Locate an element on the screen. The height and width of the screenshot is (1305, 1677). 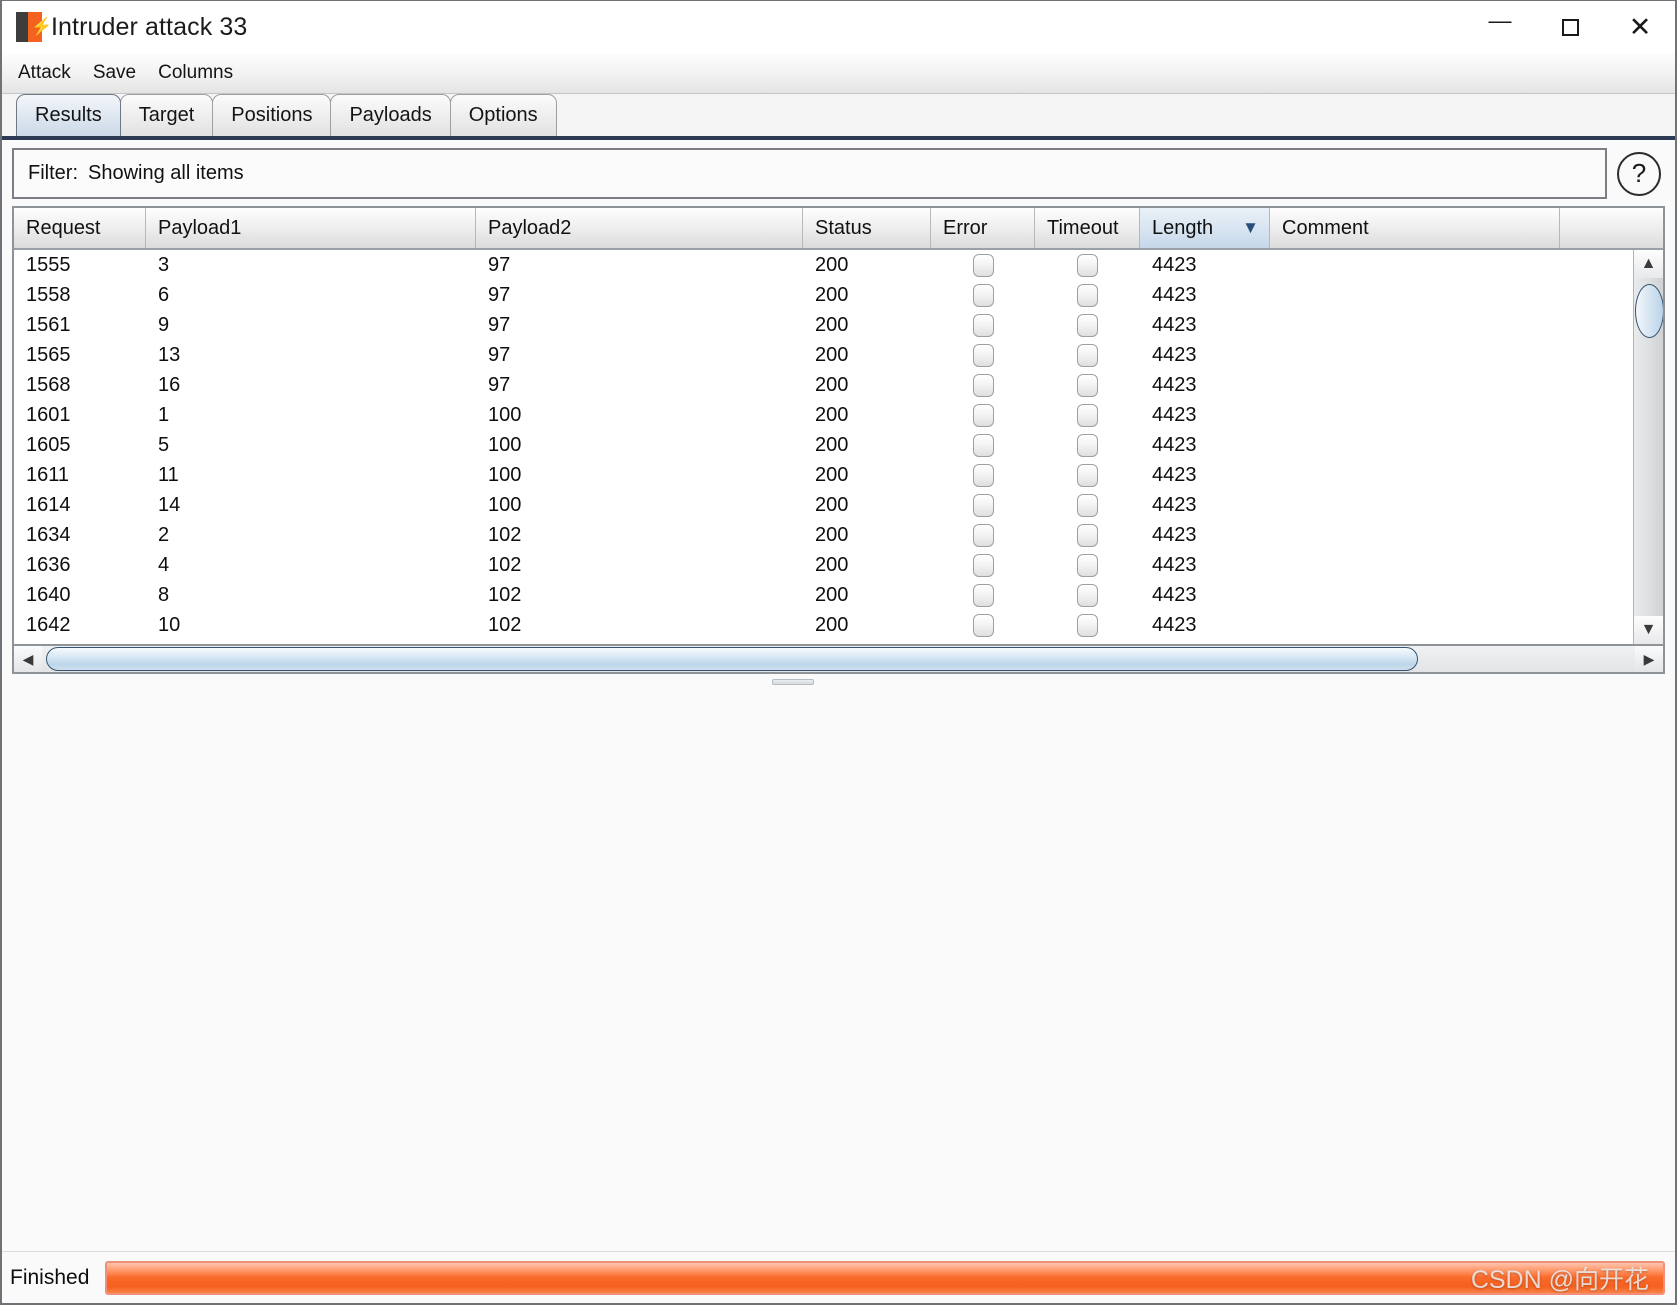
minimize-button: — is located at coordinates (1500, 27).